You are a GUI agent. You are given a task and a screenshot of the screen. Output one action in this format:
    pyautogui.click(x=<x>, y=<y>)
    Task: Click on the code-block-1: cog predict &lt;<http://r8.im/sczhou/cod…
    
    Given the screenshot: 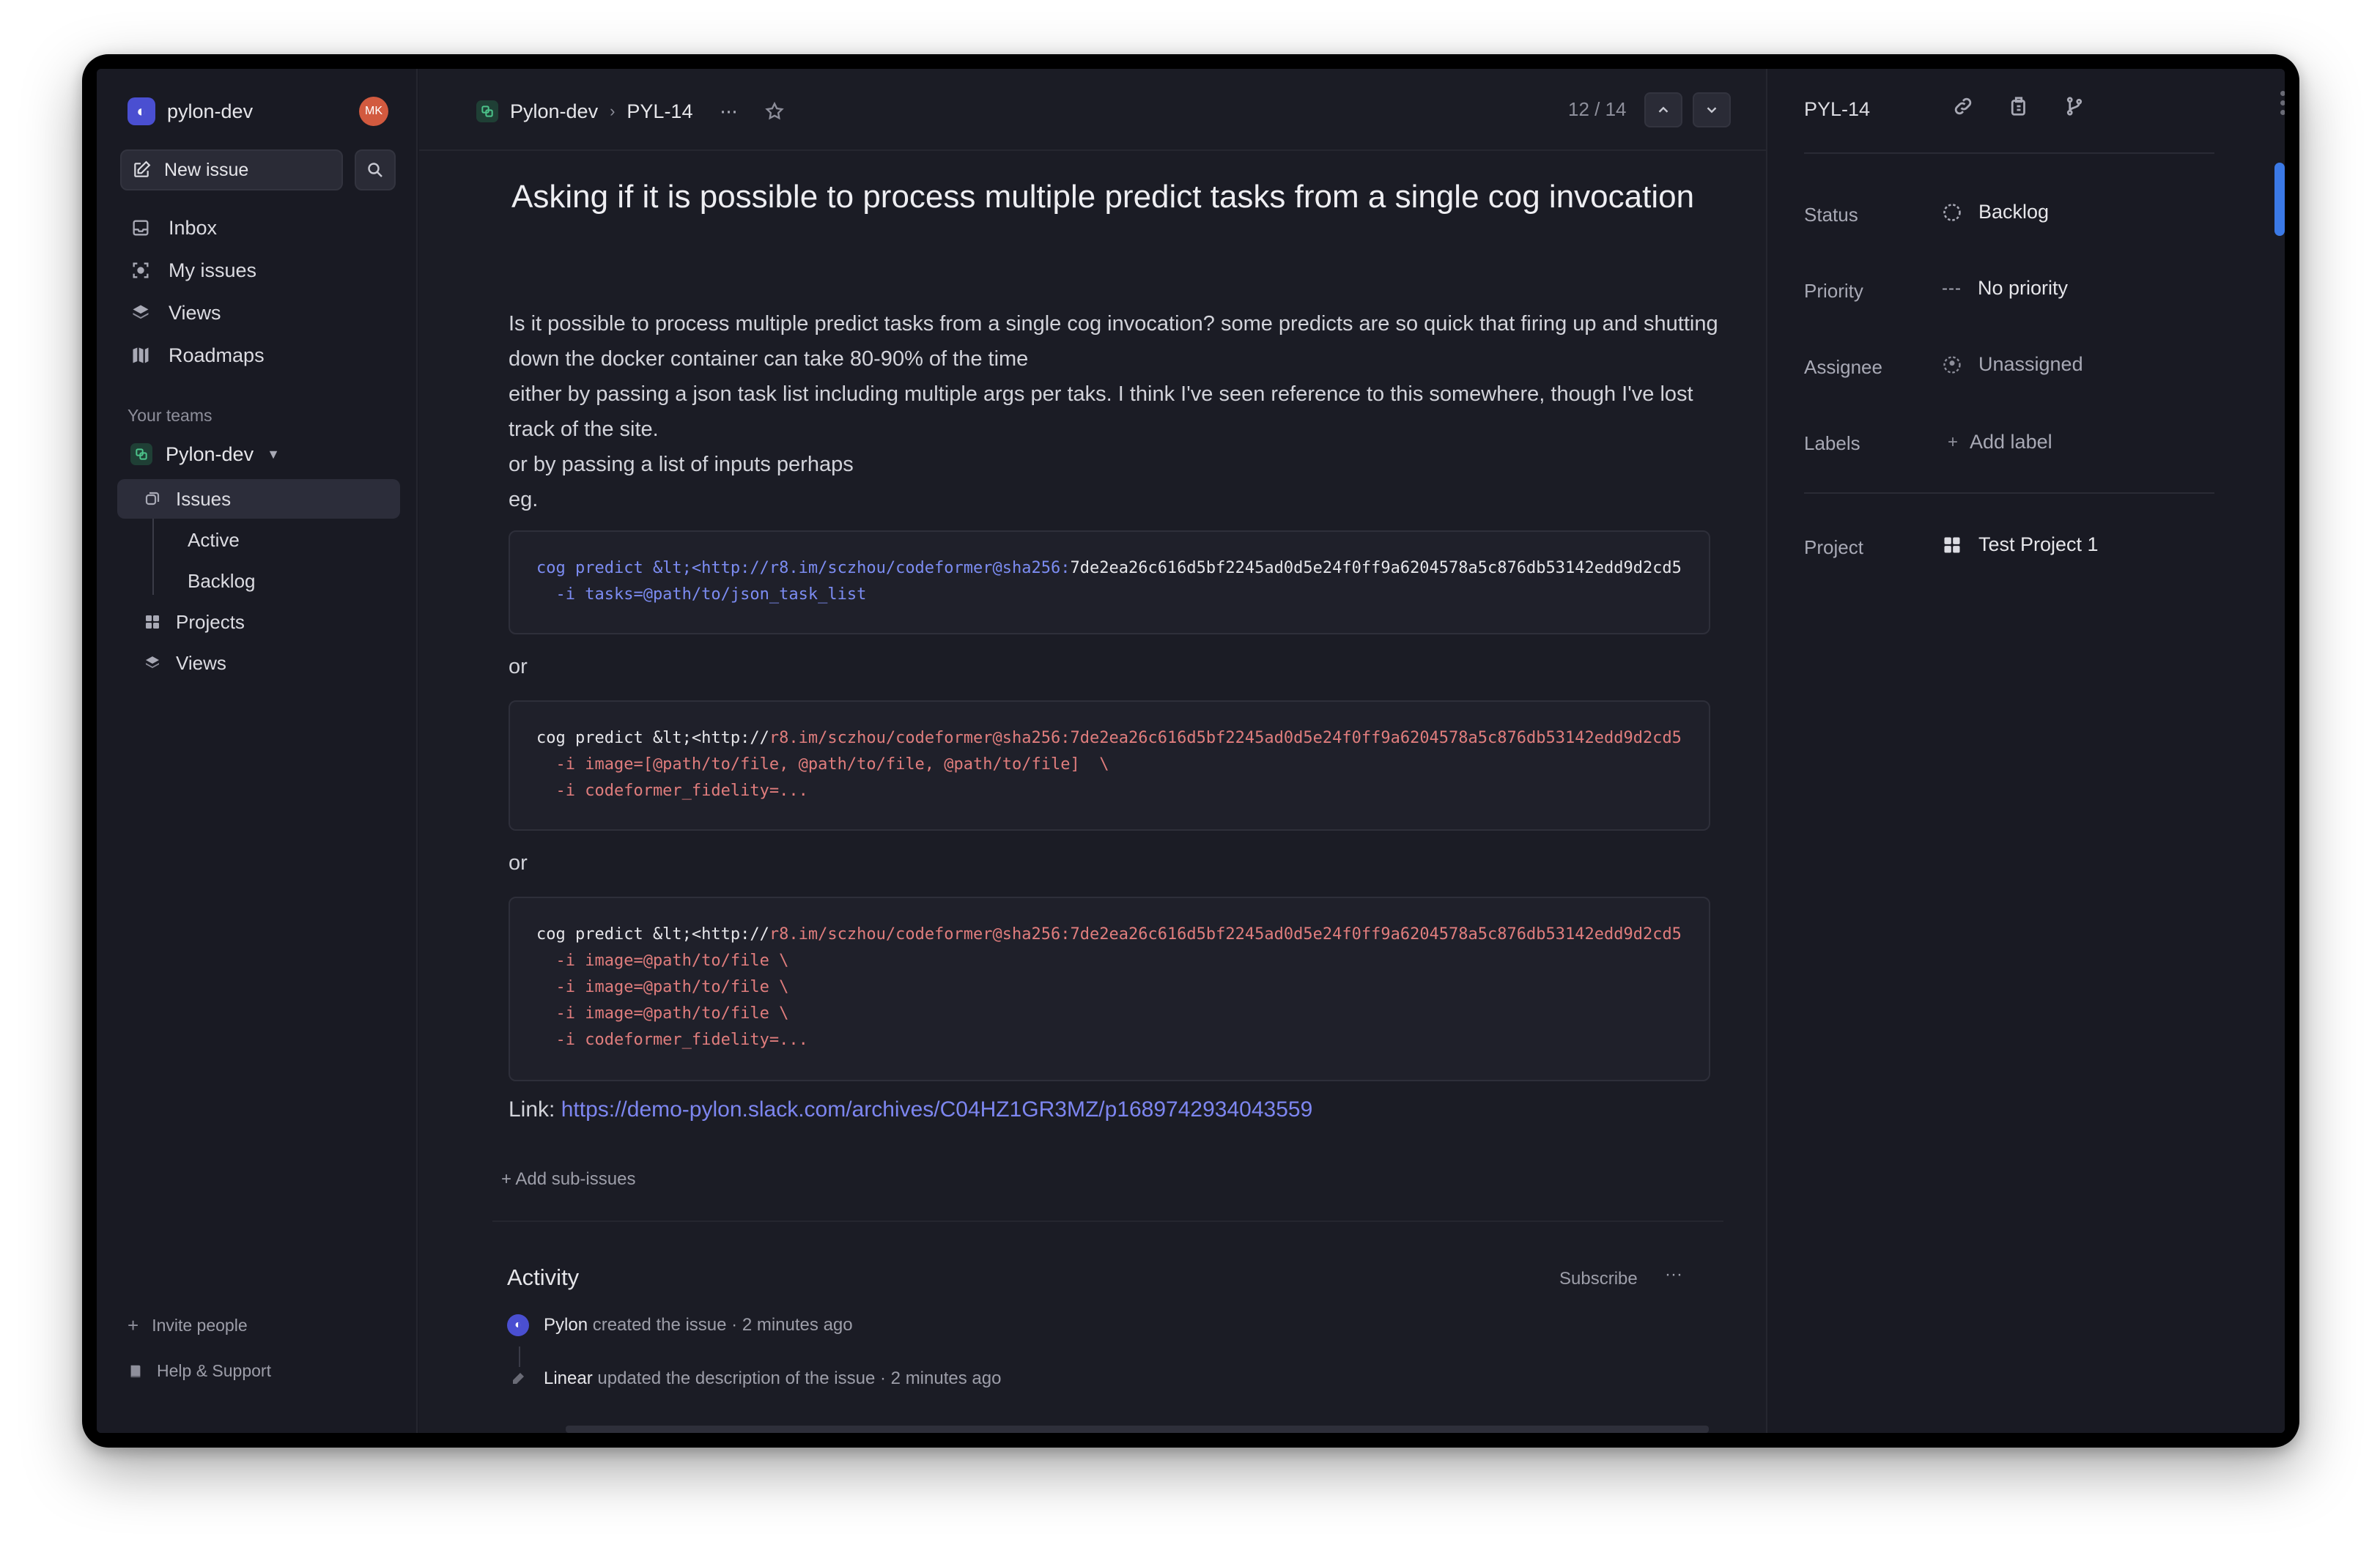 What is the action you would take?
    pyautogui.click(x=1109, y=582)
    